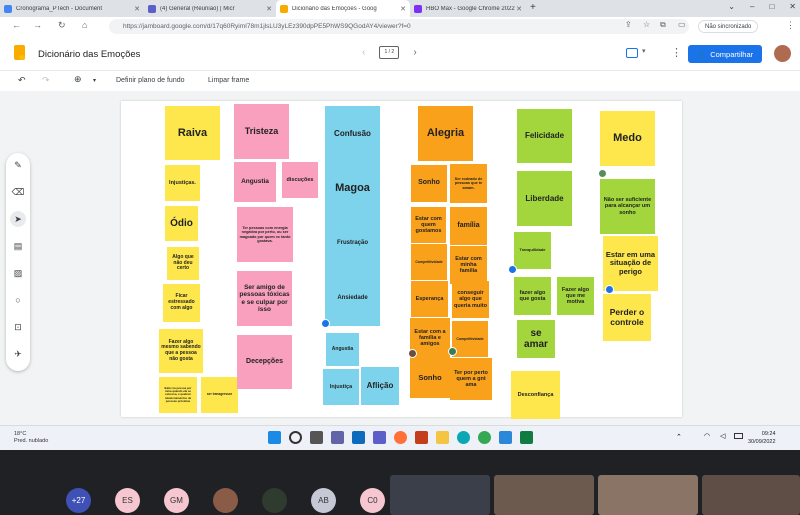 This screenshot has width=800, height=515. I want to click on sticky-note: Magoa, so click(352, 188).